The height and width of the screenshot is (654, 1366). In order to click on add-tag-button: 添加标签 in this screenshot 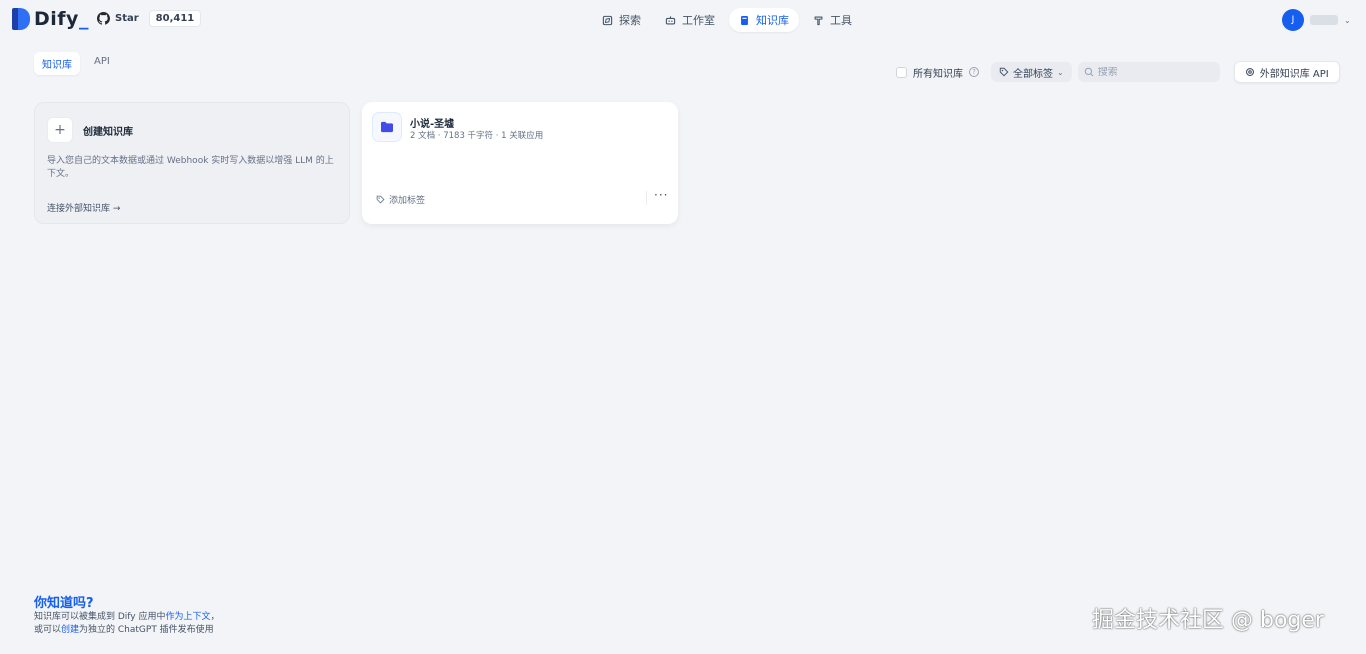, I will do `click(400, 199)`.